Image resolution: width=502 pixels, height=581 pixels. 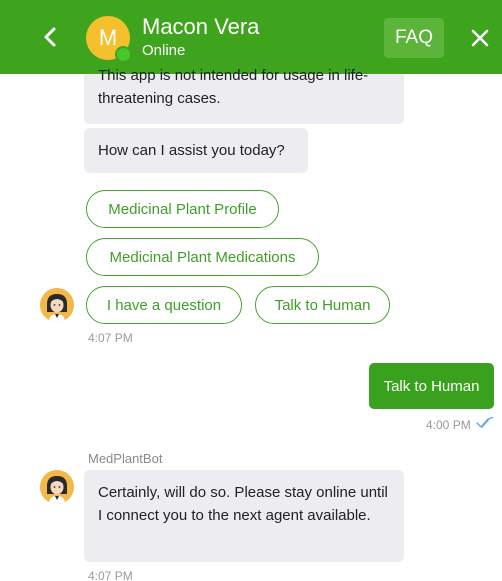 What do you see at coordinates (164, 305) in the screenshot?
I see `quick-reply-question: I have a question` at bounding box center [164, 305].